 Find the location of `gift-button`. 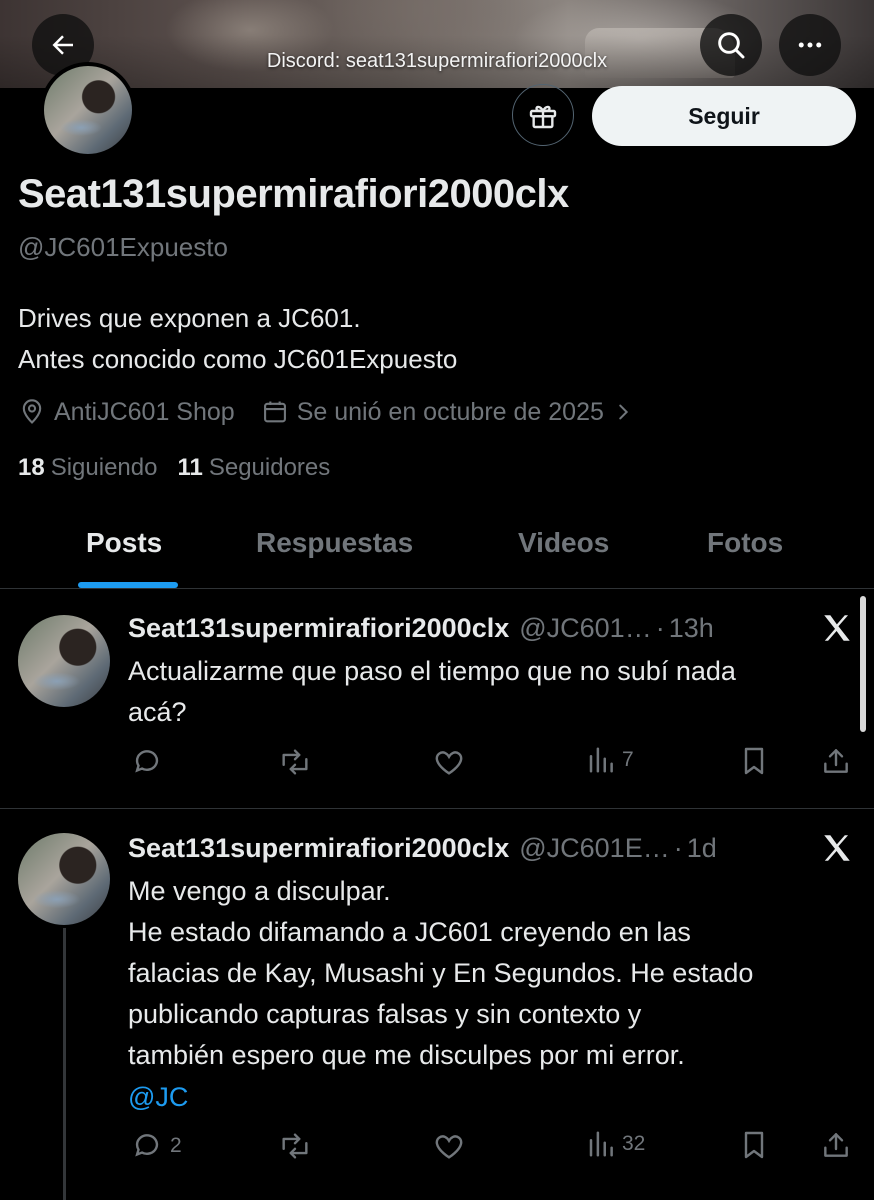

gift-button is located at coordinates (543, 115).